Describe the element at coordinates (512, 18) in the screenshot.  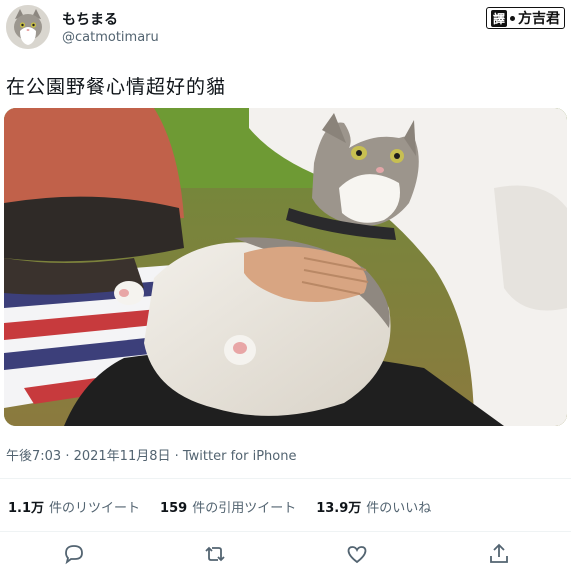
I see `translator-badge-dot` at that location.